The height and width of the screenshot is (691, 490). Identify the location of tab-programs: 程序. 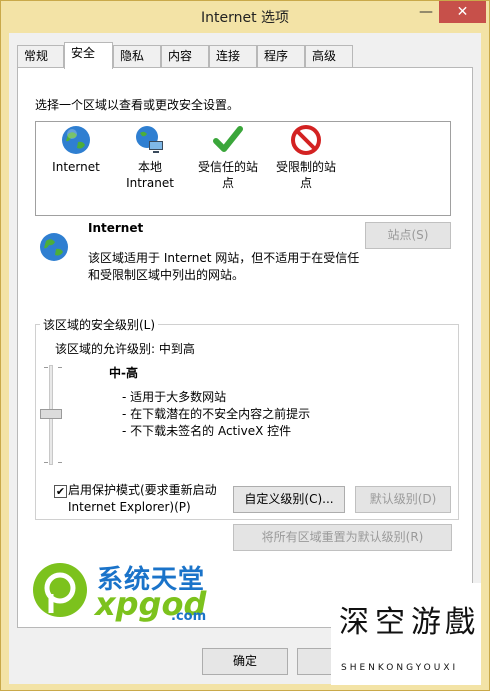
(281, 56).